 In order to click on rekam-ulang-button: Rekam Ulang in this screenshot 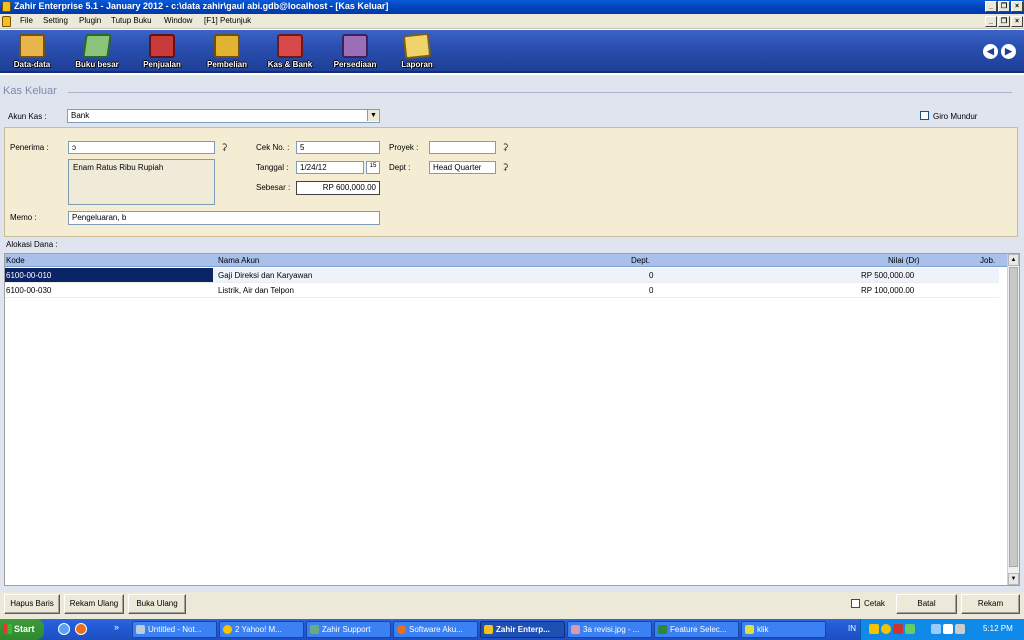, I will do `click(94, 604)`.